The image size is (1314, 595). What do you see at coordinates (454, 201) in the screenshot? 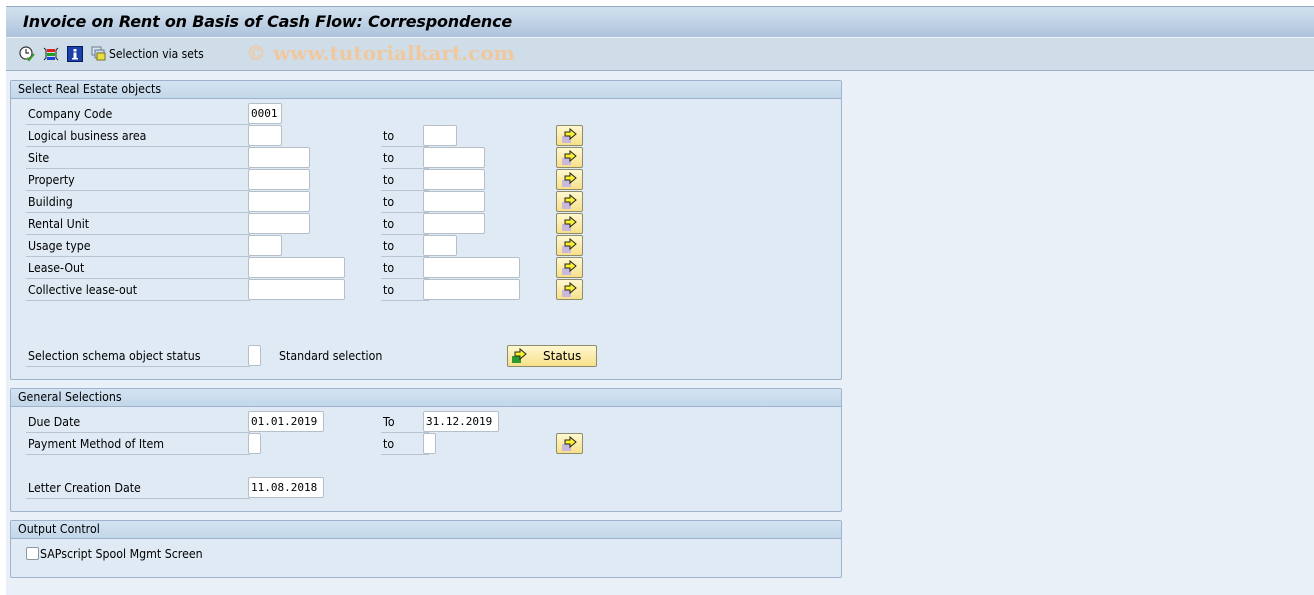
I see `building-to-input` at bounding box center [454, 201].